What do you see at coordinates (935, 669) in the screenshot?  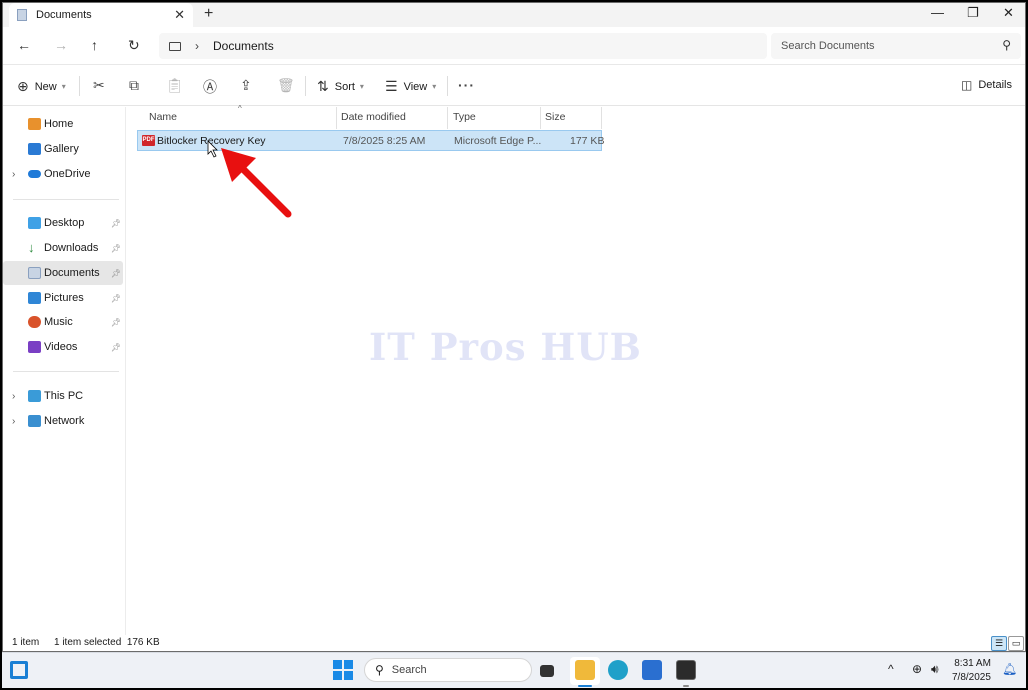 I see `volume-icon: 🔊︎` at bounding box center [935, 669].